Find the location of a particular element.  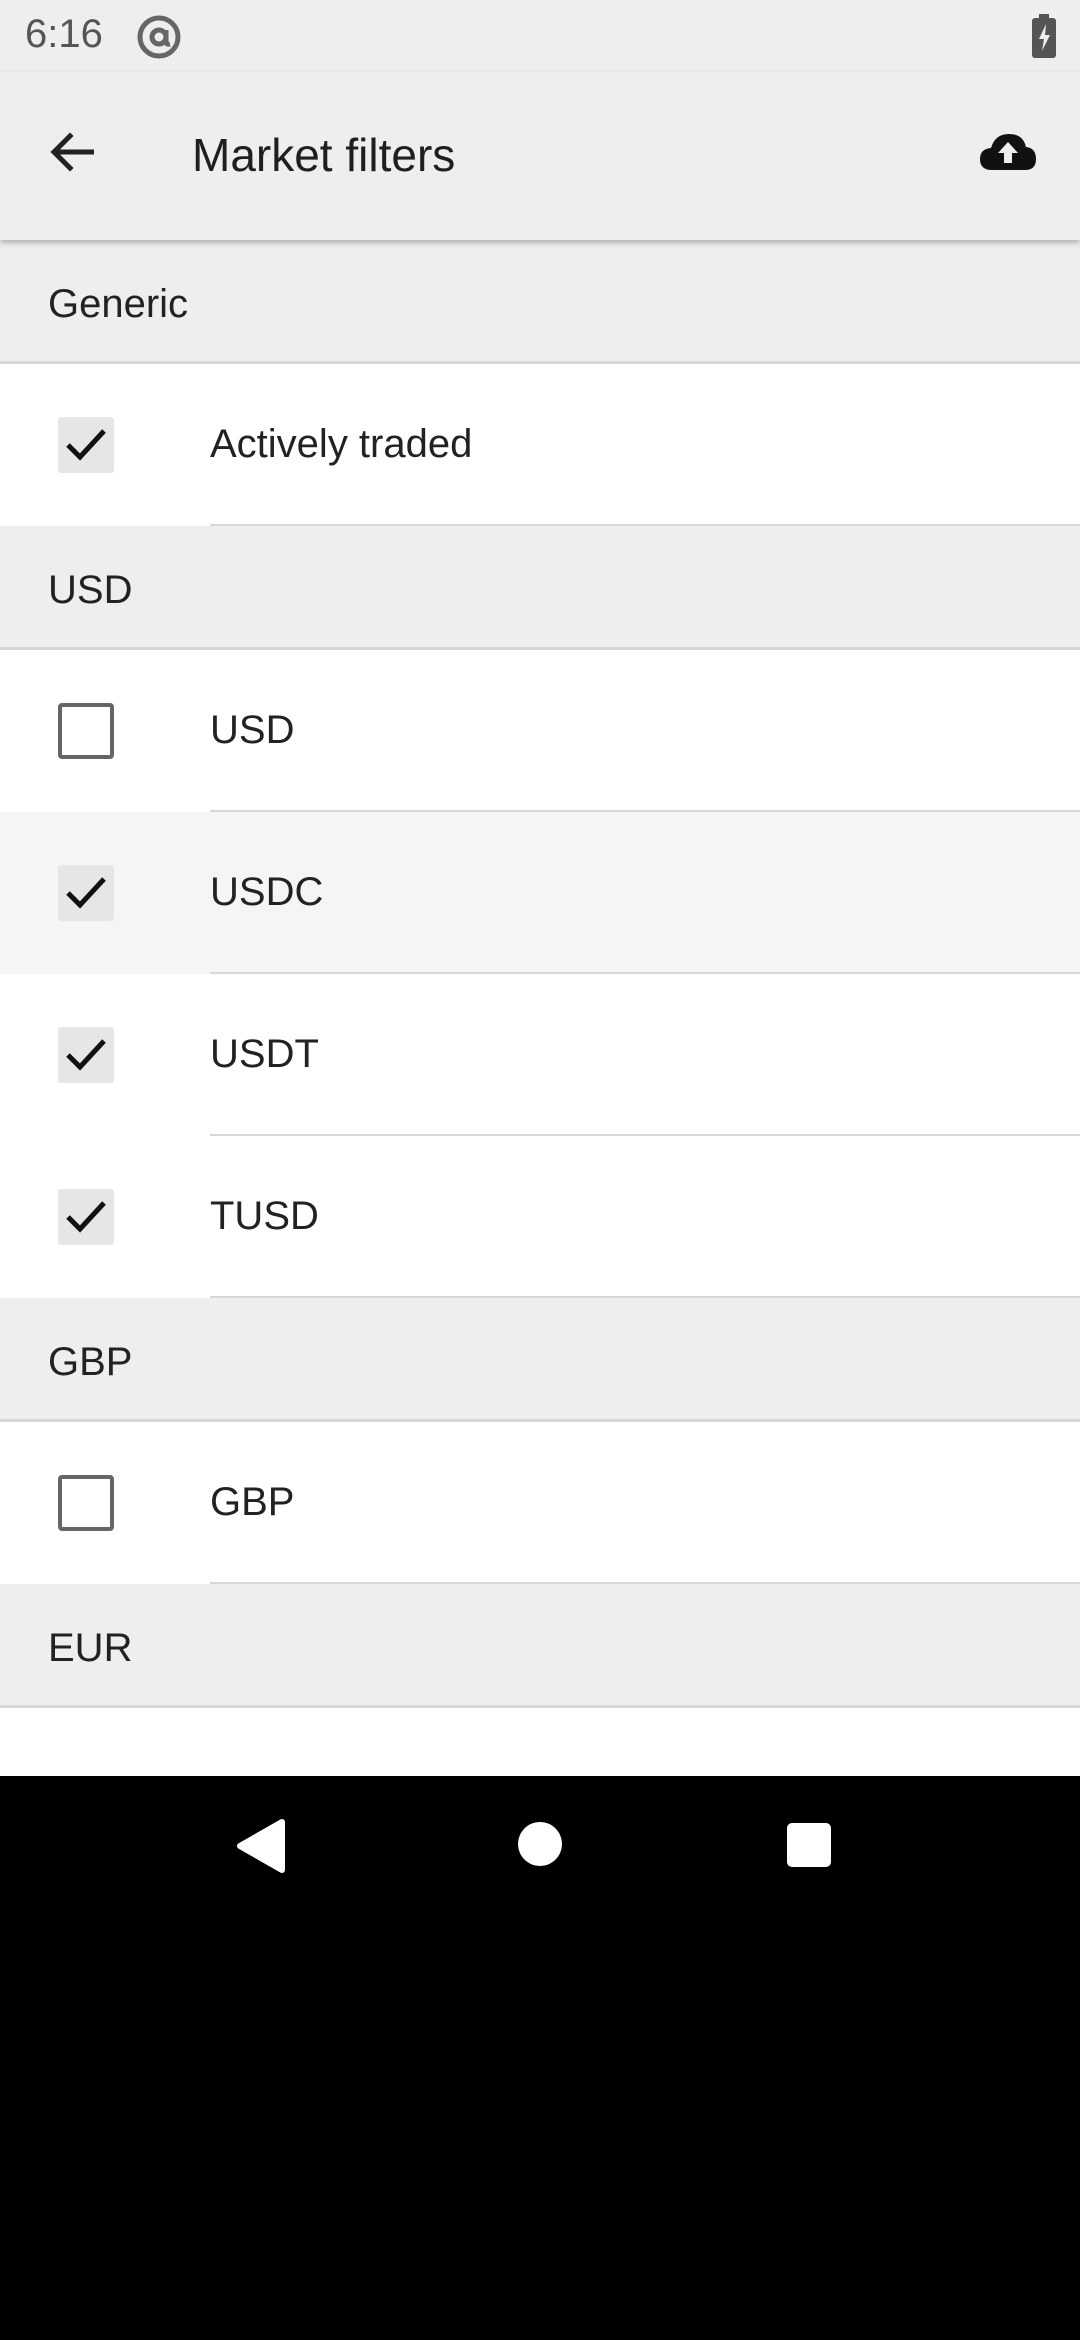

arrow-back-icon is located at coordinates (72, 154).